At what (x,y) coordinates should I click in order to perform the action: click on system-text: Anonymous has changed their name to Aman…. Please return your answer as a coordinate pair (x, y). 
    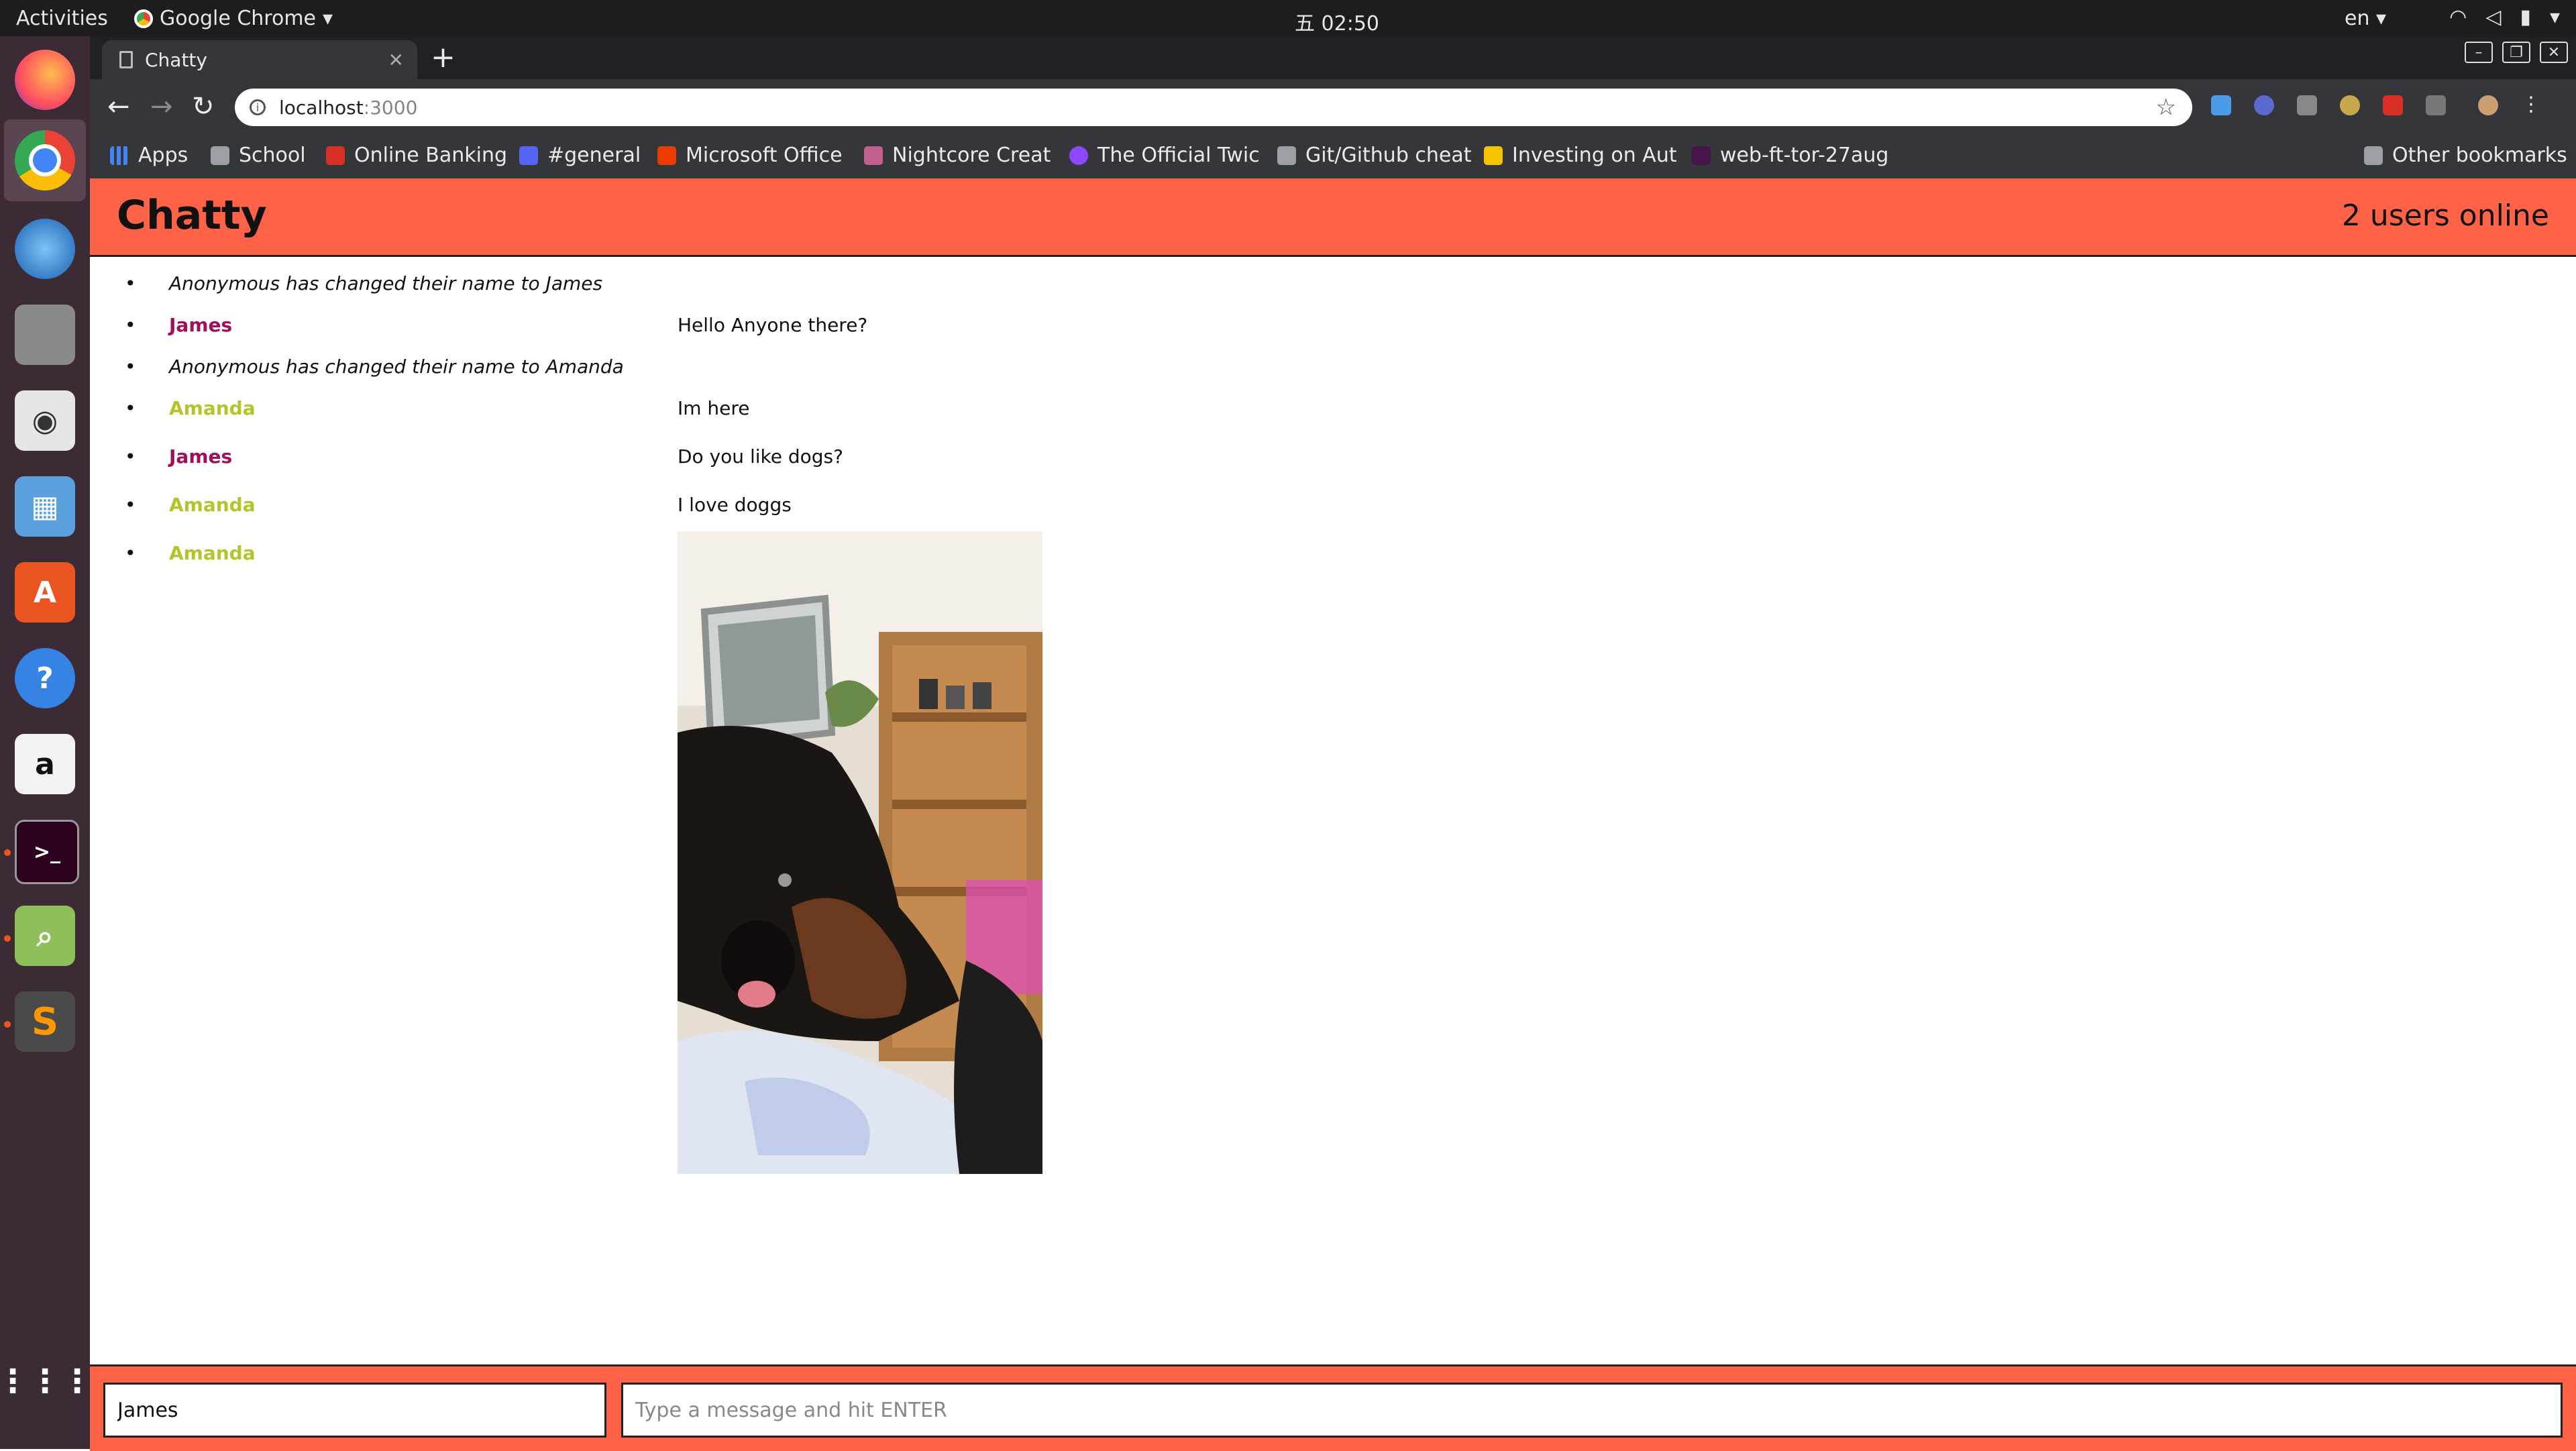
    Looking at the image, I should click on (396, 367).